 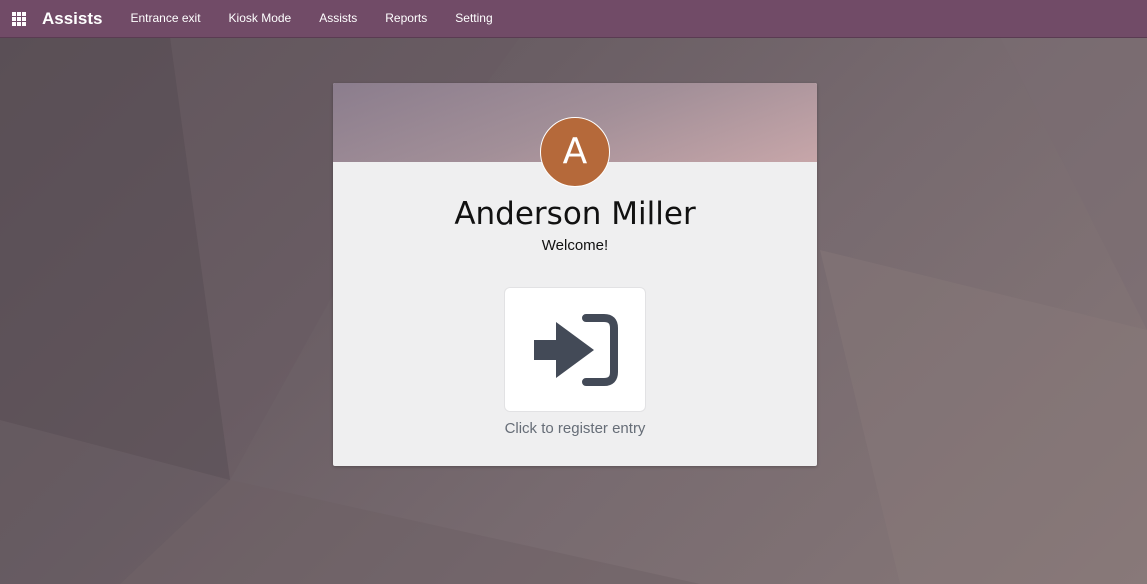 What do you see at coordinates (473, 18) in the screenshot?
I see `menu-item-setting: Setting` at bounding box center [473, 18].